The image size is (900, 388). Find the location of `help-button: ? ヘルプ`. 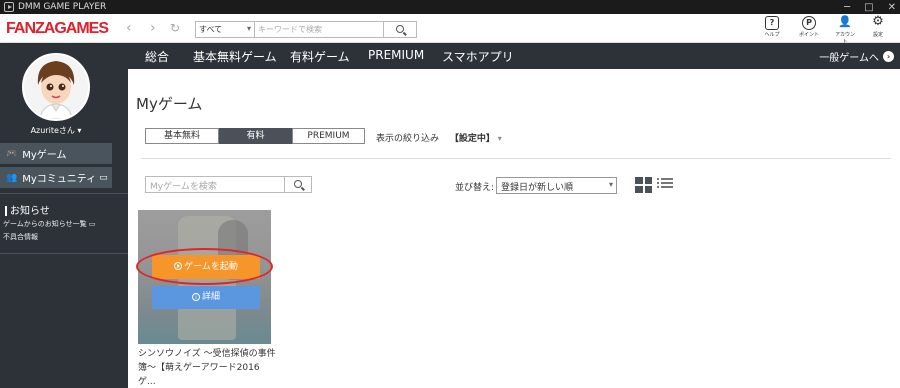

help-button: ? ヘルプ is located at coordinates (772, 27).